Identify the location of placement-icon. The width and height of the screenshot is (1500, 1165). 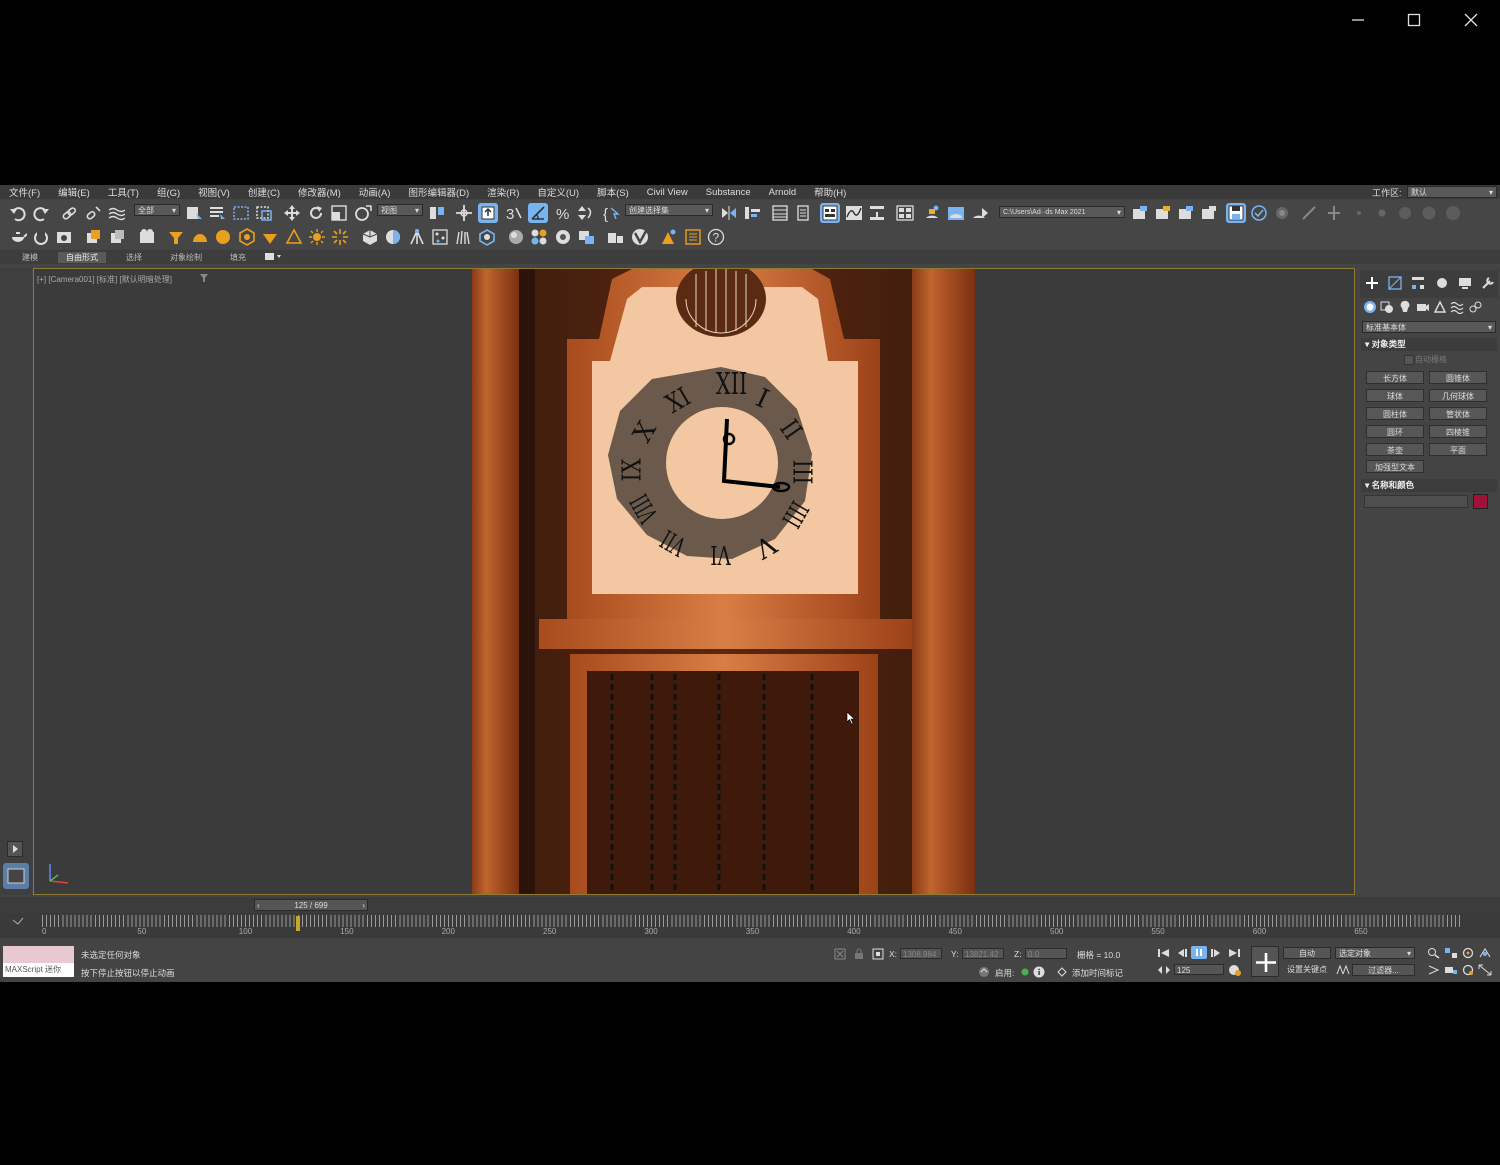
(363, 213).